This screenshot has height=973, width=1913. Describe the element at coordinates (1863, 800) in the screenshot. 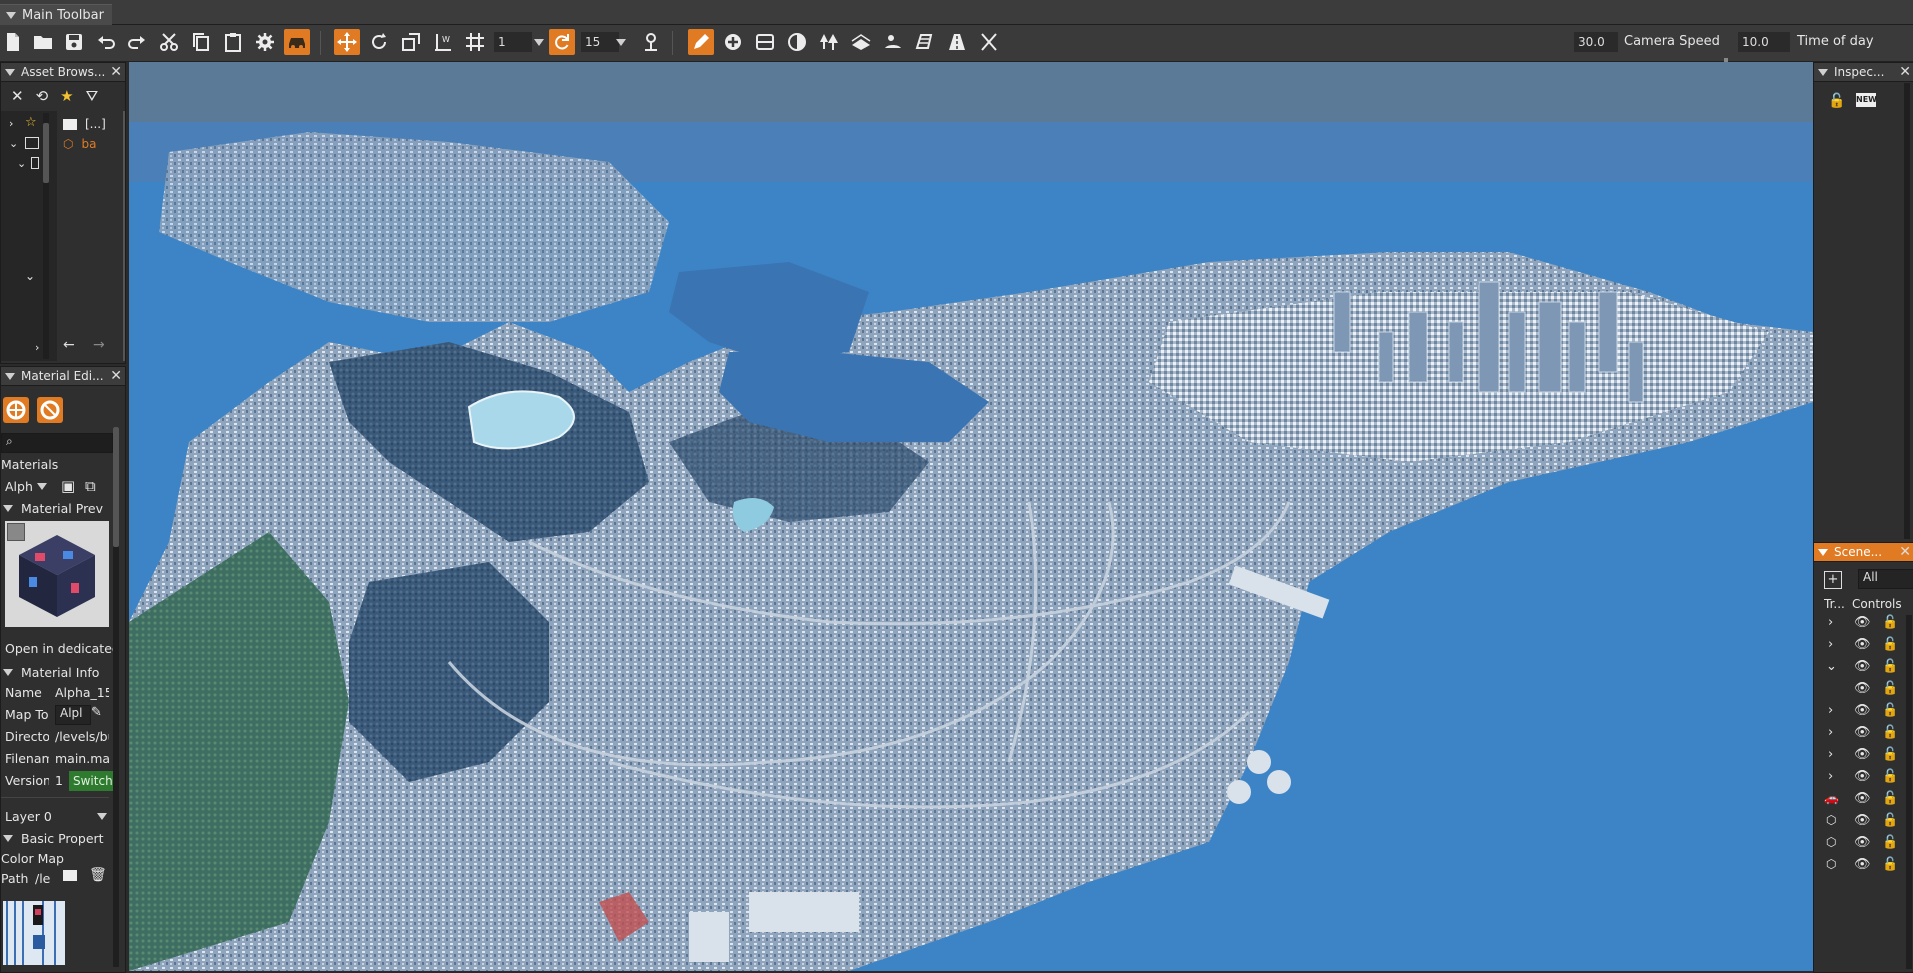

I see `scene-row: 🚗 👁 🔓` at that location.